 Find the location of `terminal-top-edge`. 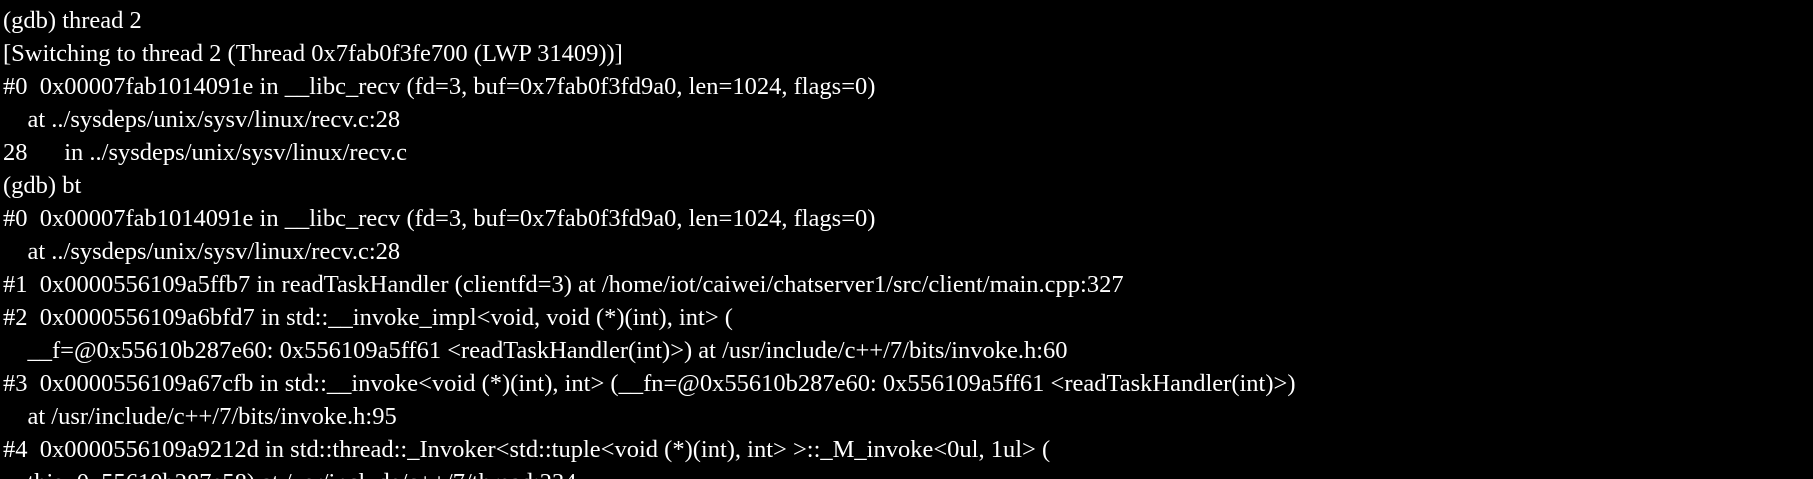

terminal-top-edge is located at coordinates (906, 2).